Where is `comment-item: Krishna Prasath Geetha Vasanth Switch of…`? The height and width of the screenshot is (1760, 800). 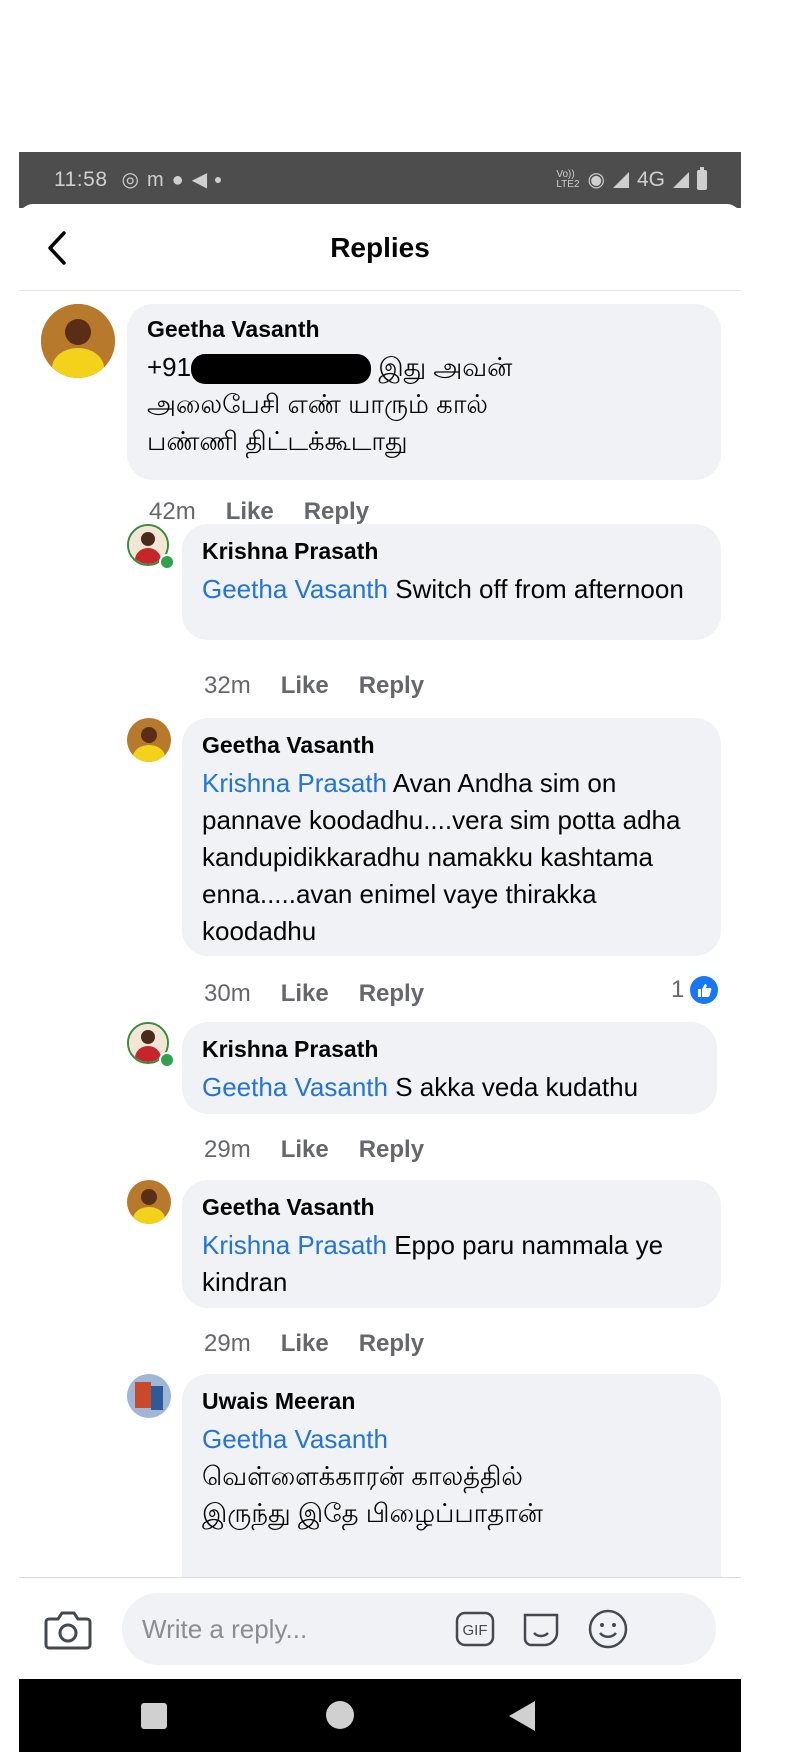
comment-item: Krishna Prasath Geetha Vasanth Switch of… is located at coordinates (380, 614).